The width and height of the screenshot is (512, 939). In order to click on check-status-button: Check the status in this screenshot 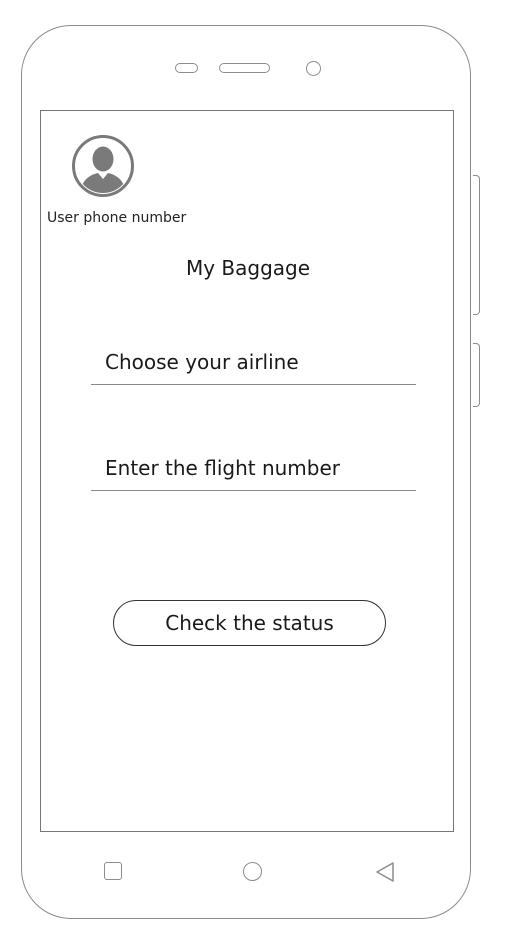, I will do `click(249, 623)`.